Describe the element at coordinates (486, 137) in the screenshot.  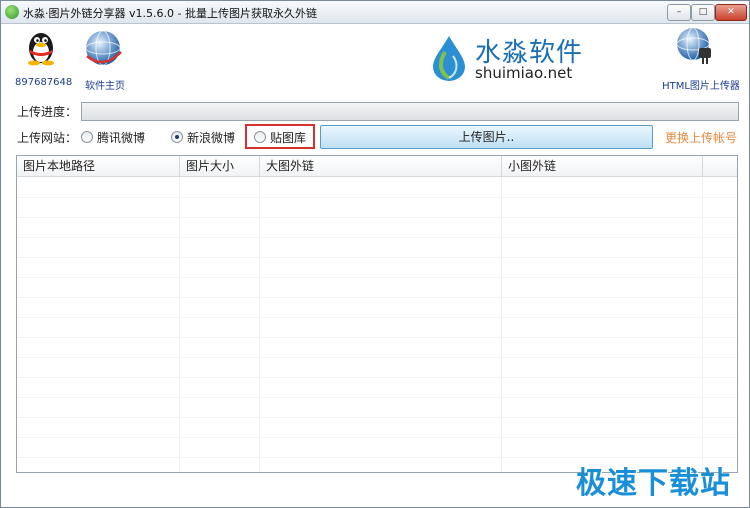
I see `upload-images-button: 上传图片..` at that location.